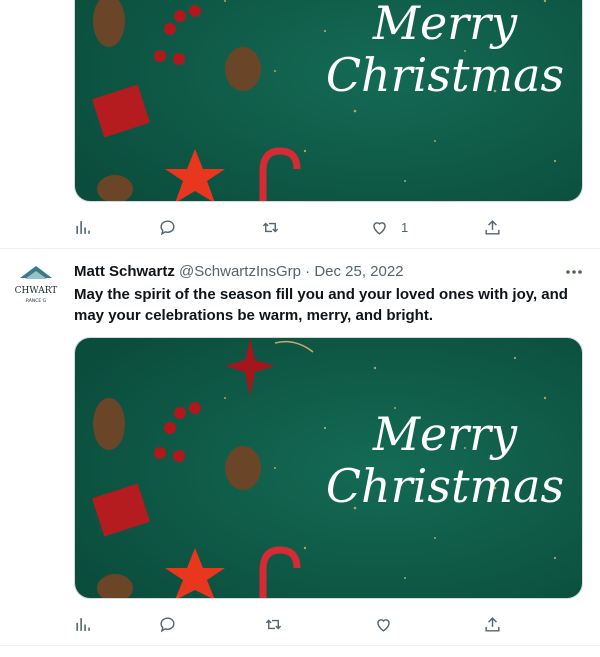 The image size is (600, 657). Describe the element at coordinates (124, 271) in the screenshot. I see `author-name: Matt Schwartz` at that location.